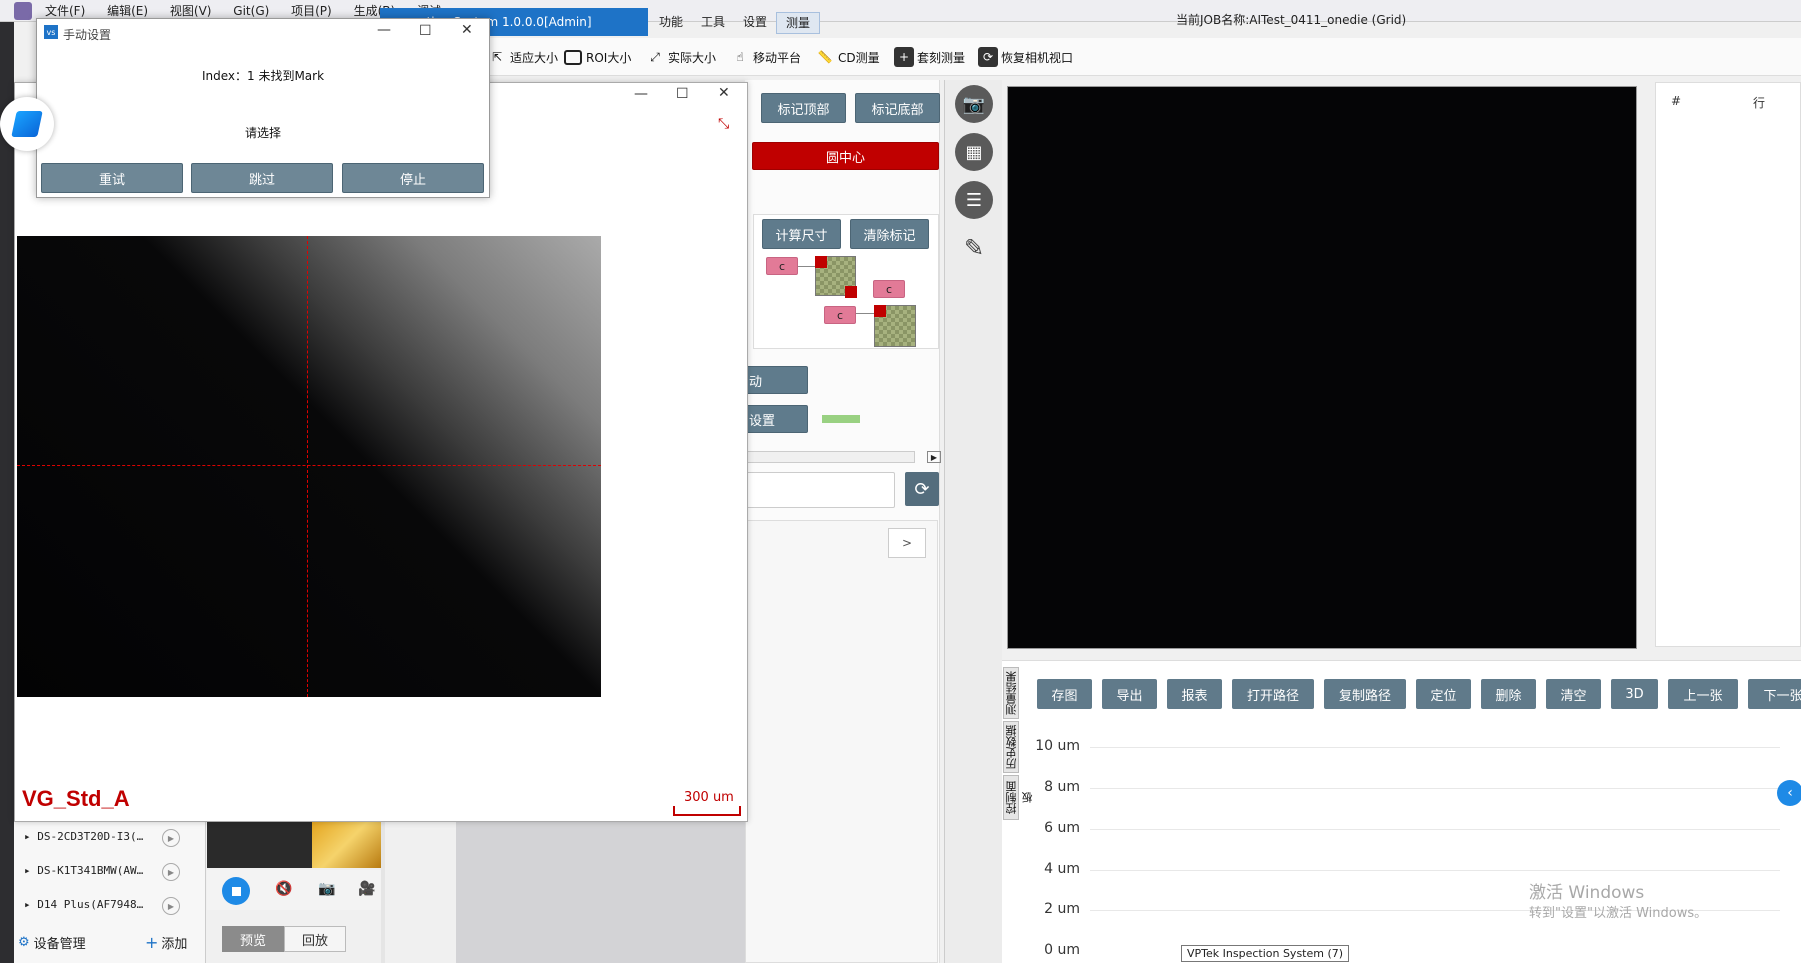  I want to click on skip-button: 跳过, so click(262, 178).